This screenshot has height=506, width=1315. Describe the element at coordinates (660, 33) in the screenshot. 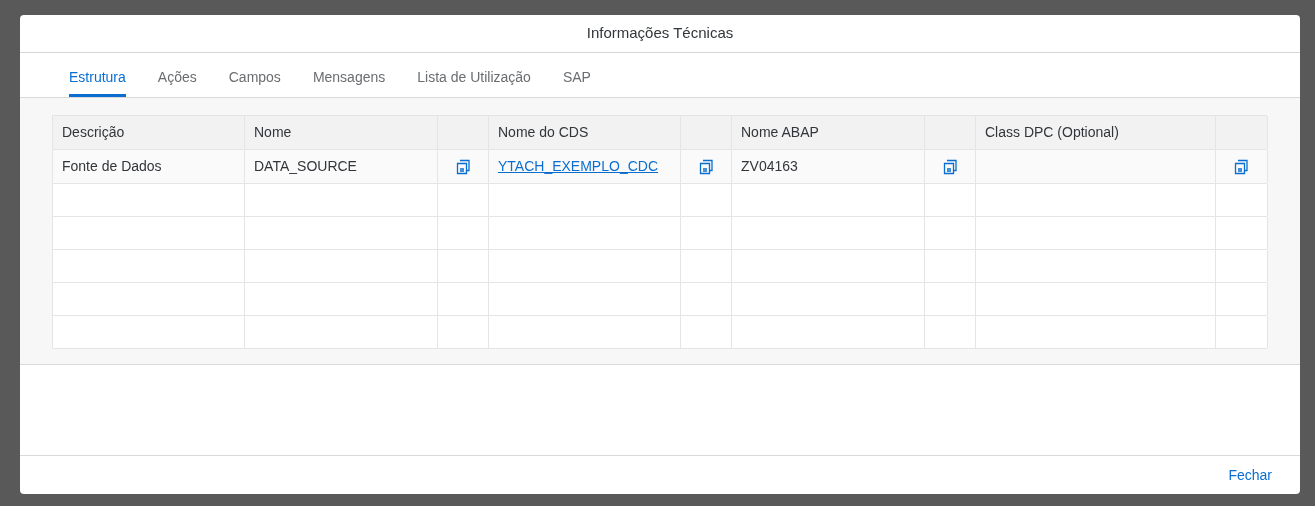

I see `dialog-title: Informações Técnicas` at that location.